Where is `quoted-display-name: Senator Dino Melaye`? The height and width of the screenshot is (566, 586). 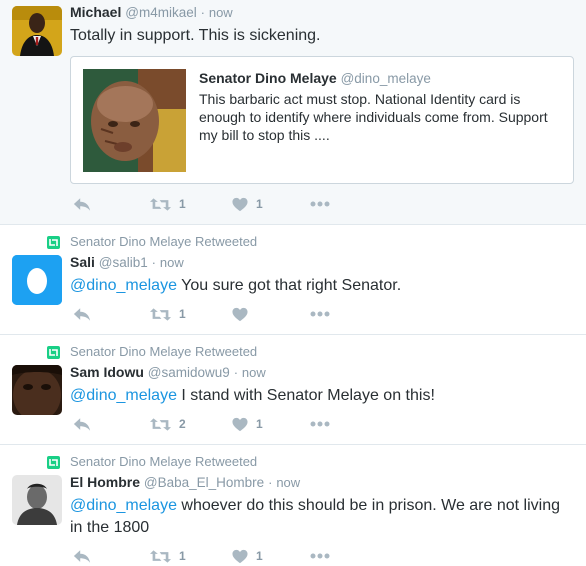
quoted-display-name: Senator Dino Melaye is located at coordinates (268, 78).